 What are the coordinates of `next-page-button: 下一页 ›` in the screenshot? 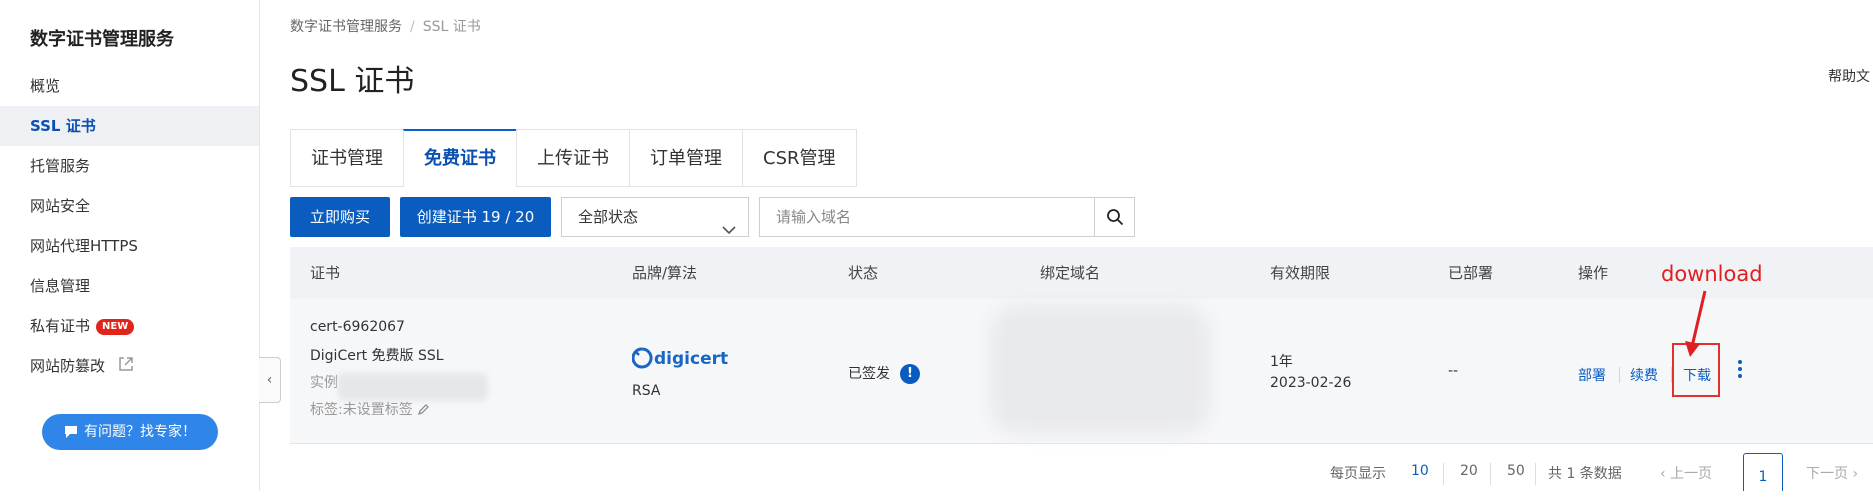 It's located at (1832, 473).